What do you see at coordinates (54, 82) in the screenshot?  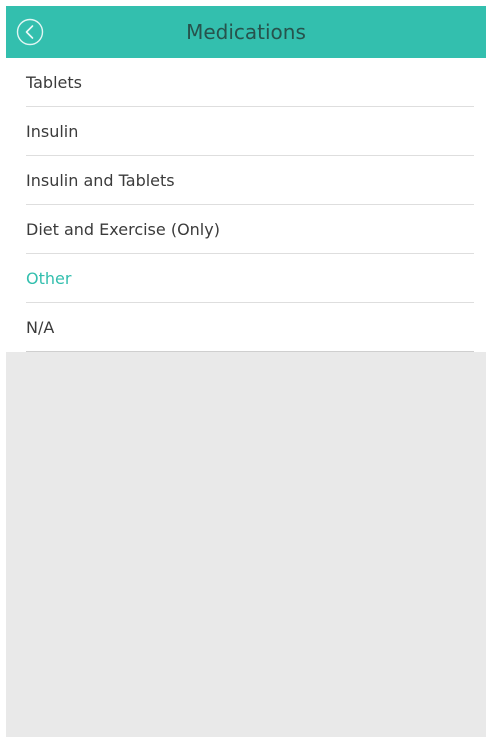 I see `option-label: Tablets` at bounding box center [54, 82].